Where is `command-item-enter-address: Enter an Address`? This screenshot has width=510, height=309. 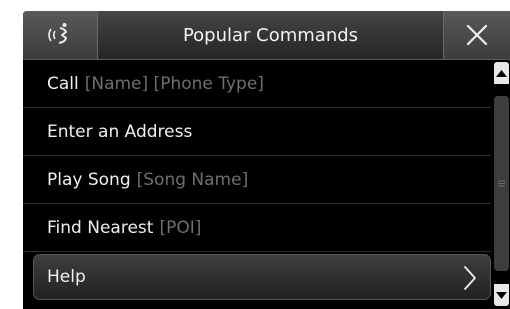 command-item-enter-address: Enter an Address is located at coordinates (257, 132).